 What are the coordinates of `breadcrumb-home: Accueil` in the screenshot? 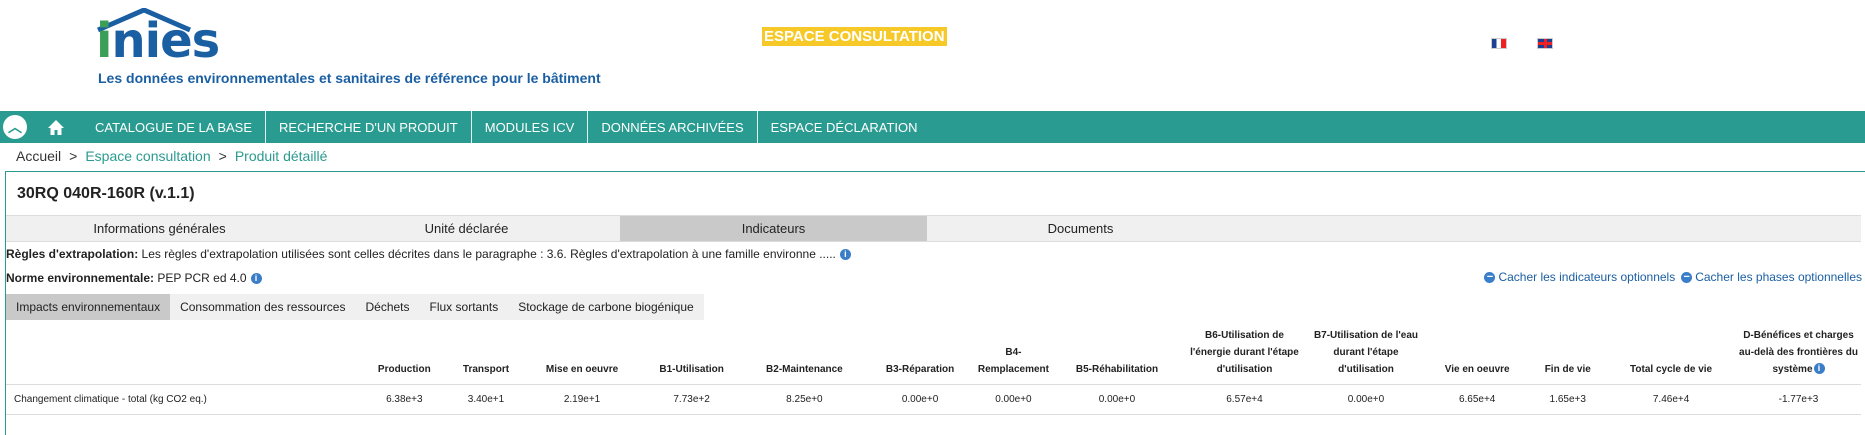 It's located at (38, 156).